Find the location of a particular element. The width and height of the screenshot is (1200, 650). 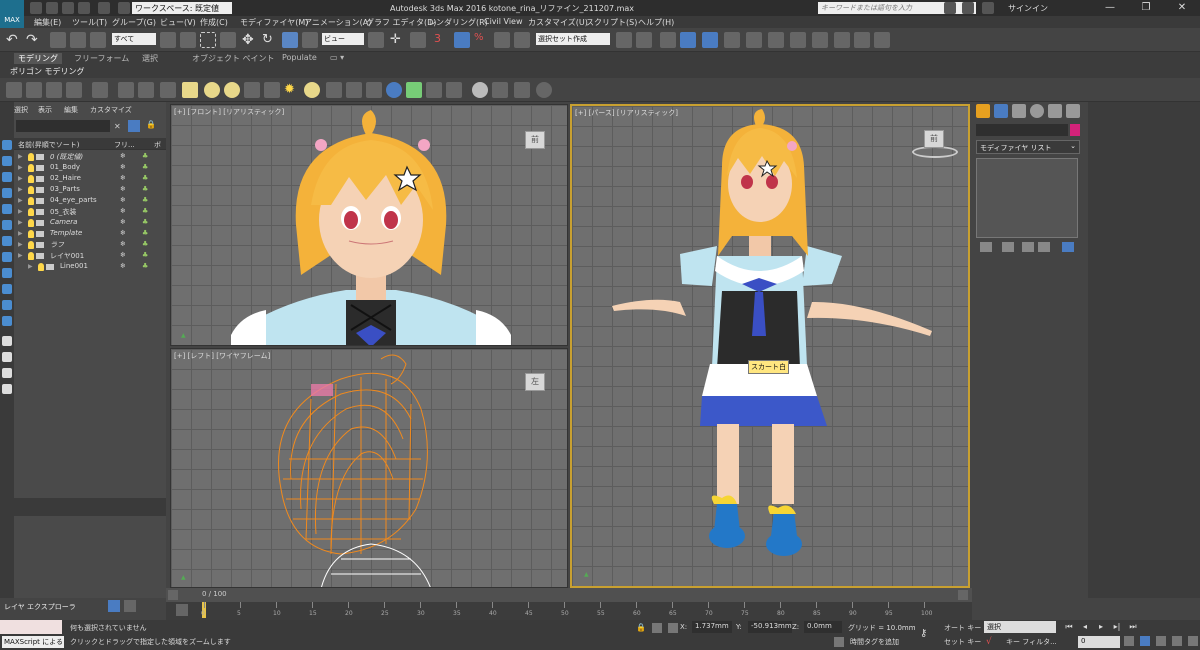

maximize-viewport-icon is located at coordinates (1193, 641).